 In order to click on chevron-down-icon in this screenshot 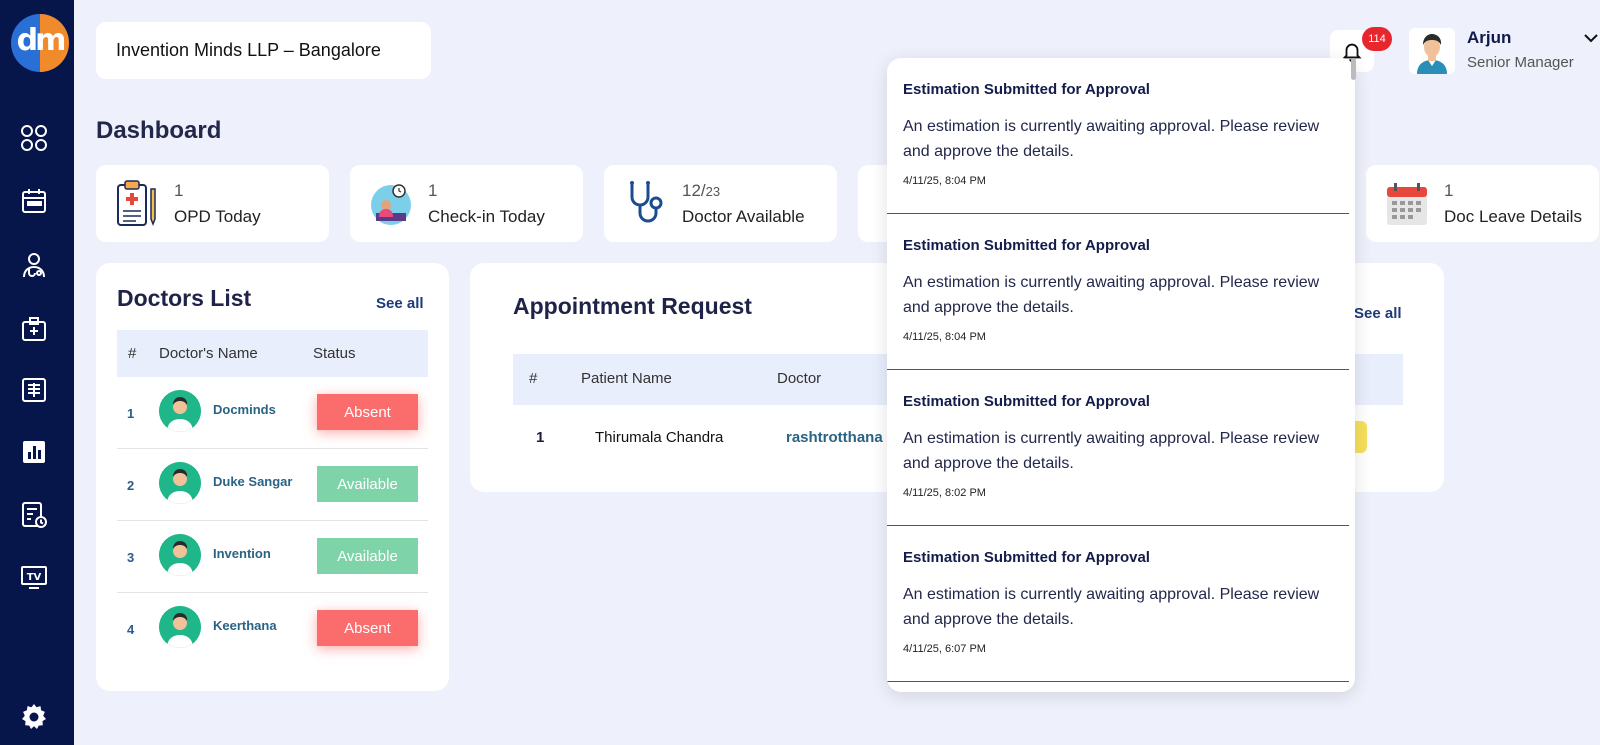, I will do `click(1591, 38)`.